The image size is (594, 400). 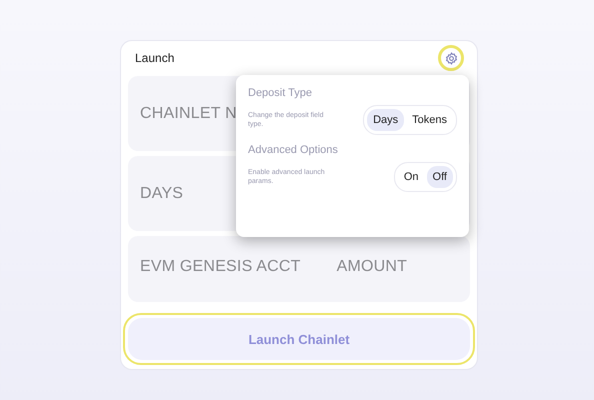 What do you see at coordinates (411, 177) in the screenshot?
I see `toggle-option: On` at bounding box center [411, 177].